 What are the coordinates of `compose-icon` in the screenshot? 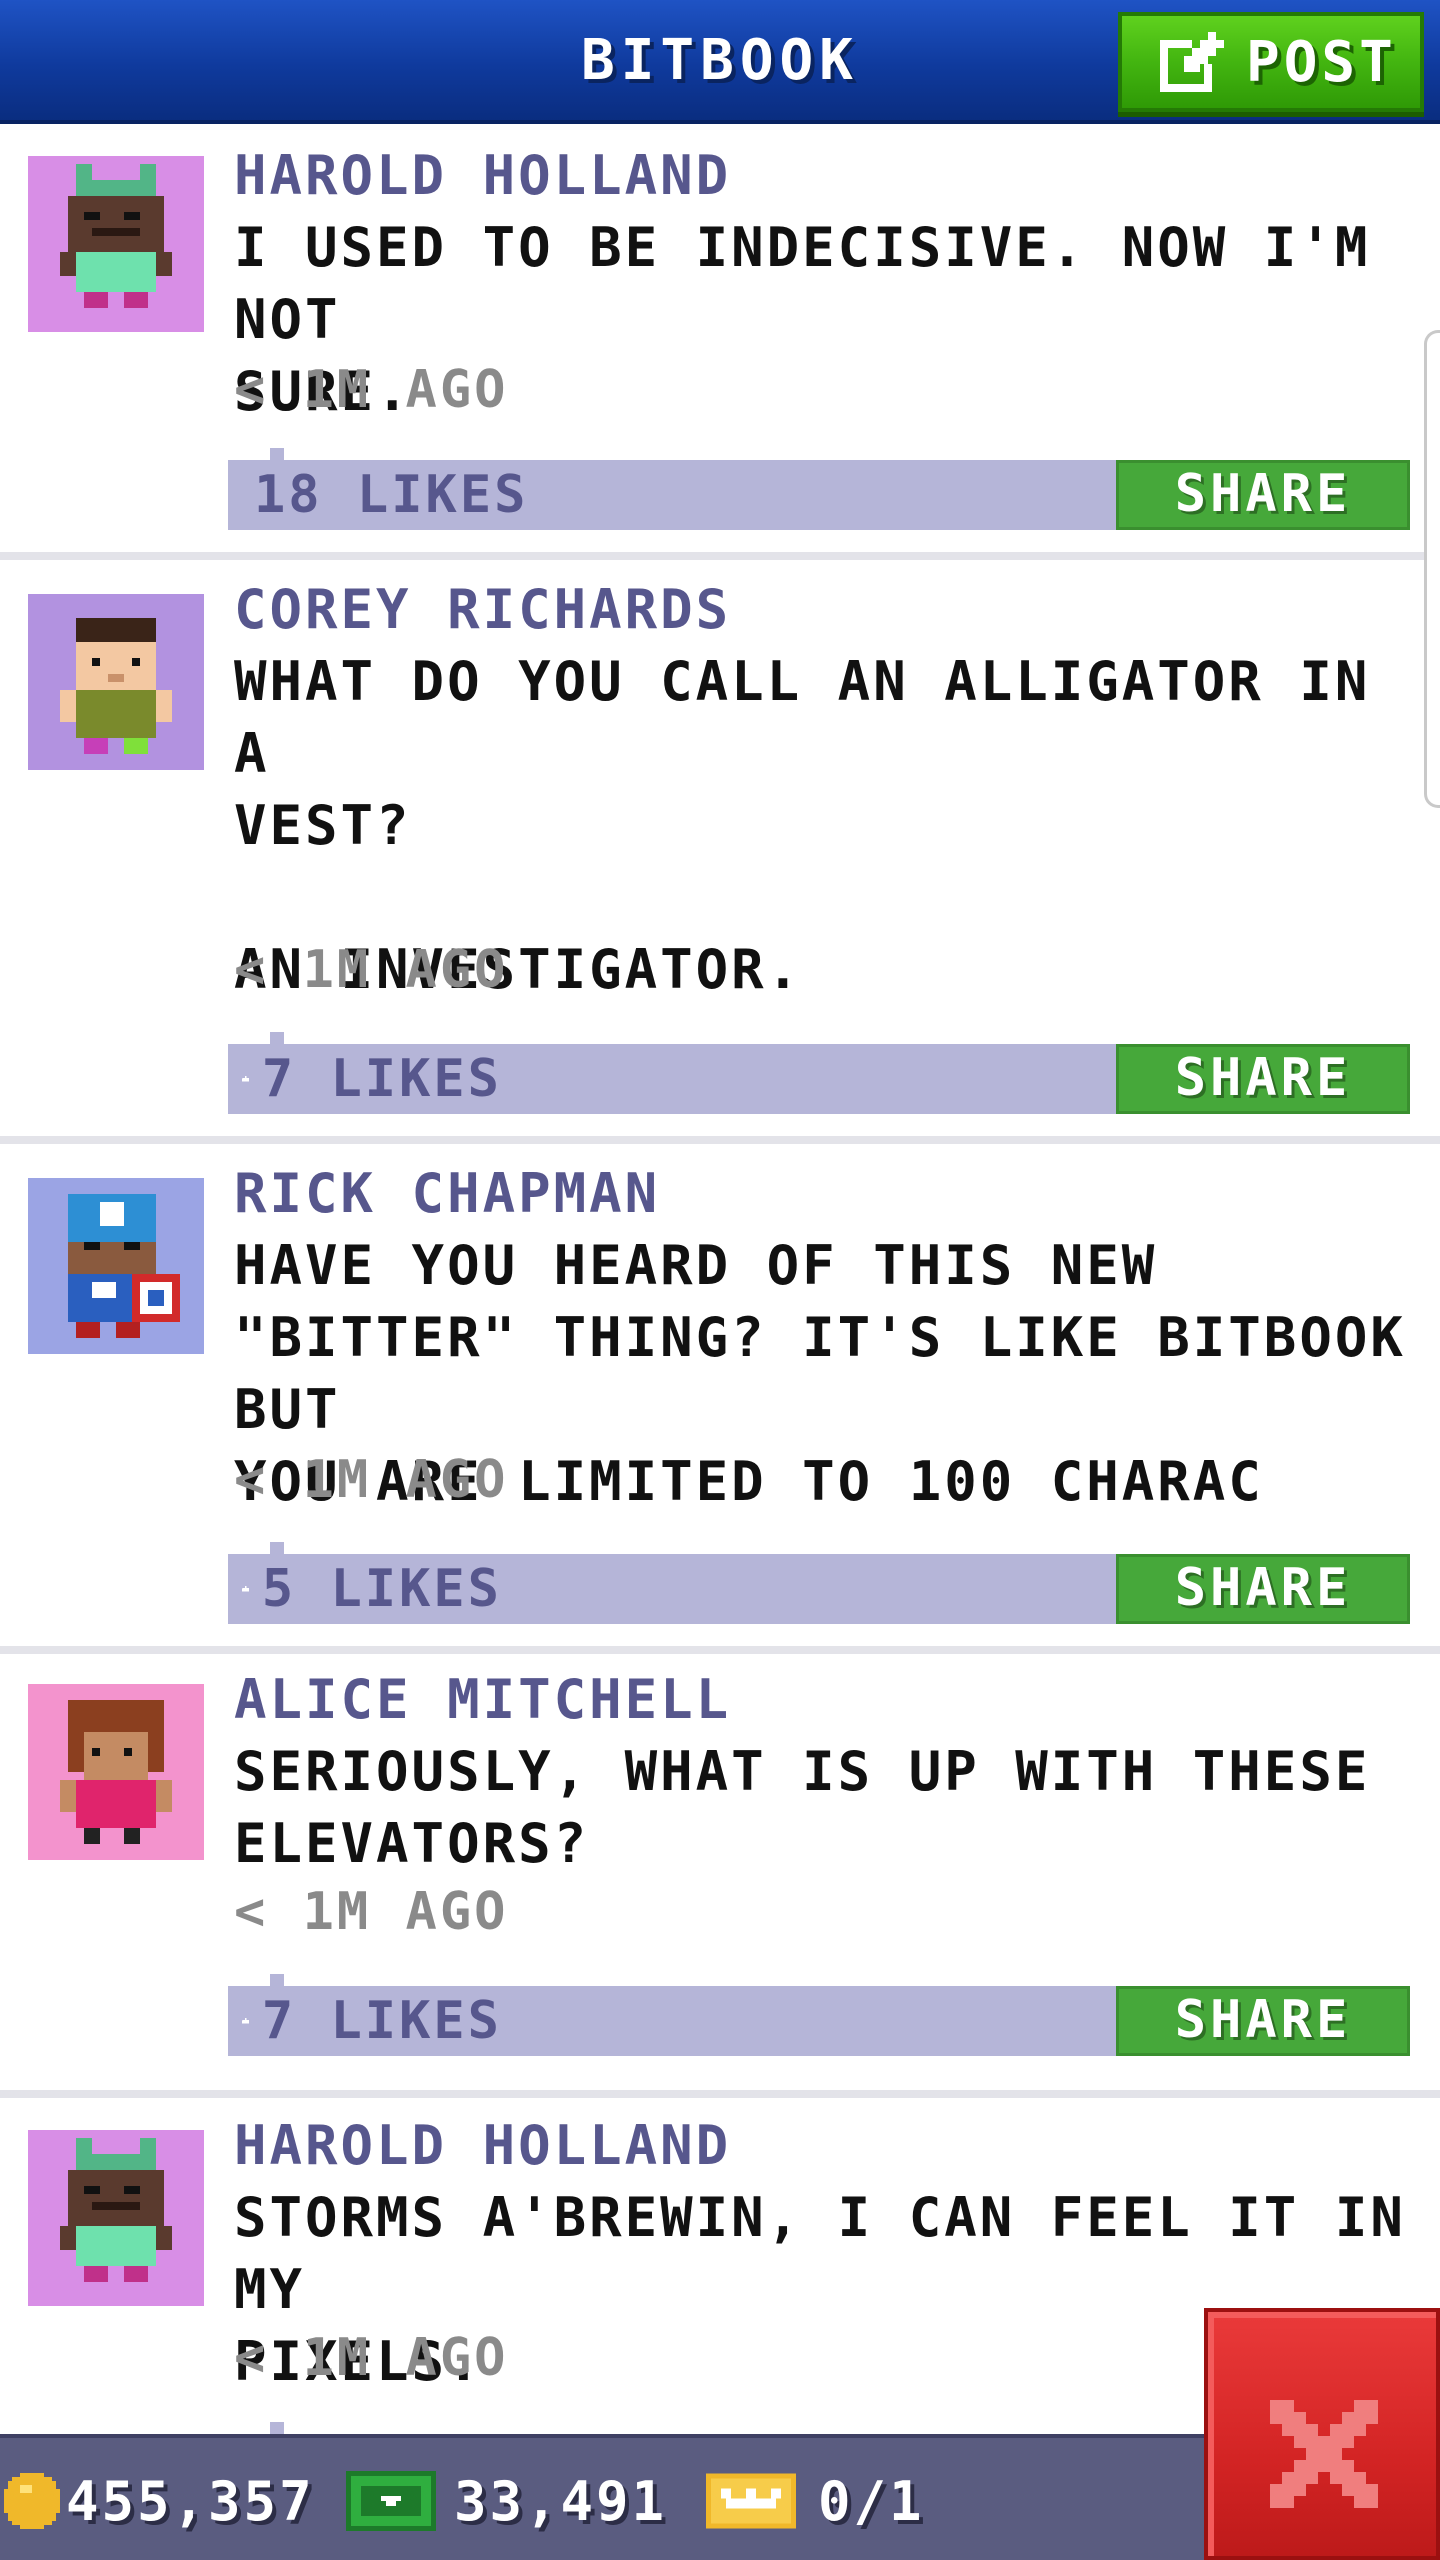 It's located at (1192, 62).